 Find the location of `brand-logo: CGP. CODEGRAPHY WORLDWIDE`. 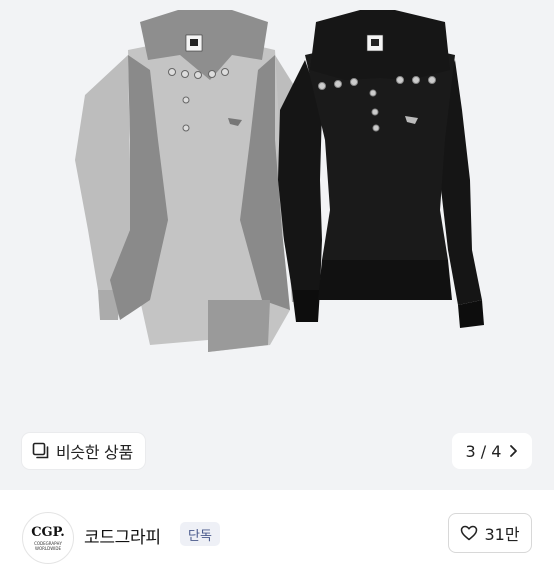

brand-logo: CGP. CODEGRAPHY WORLDWIDE is located at coordinates (48, 538).